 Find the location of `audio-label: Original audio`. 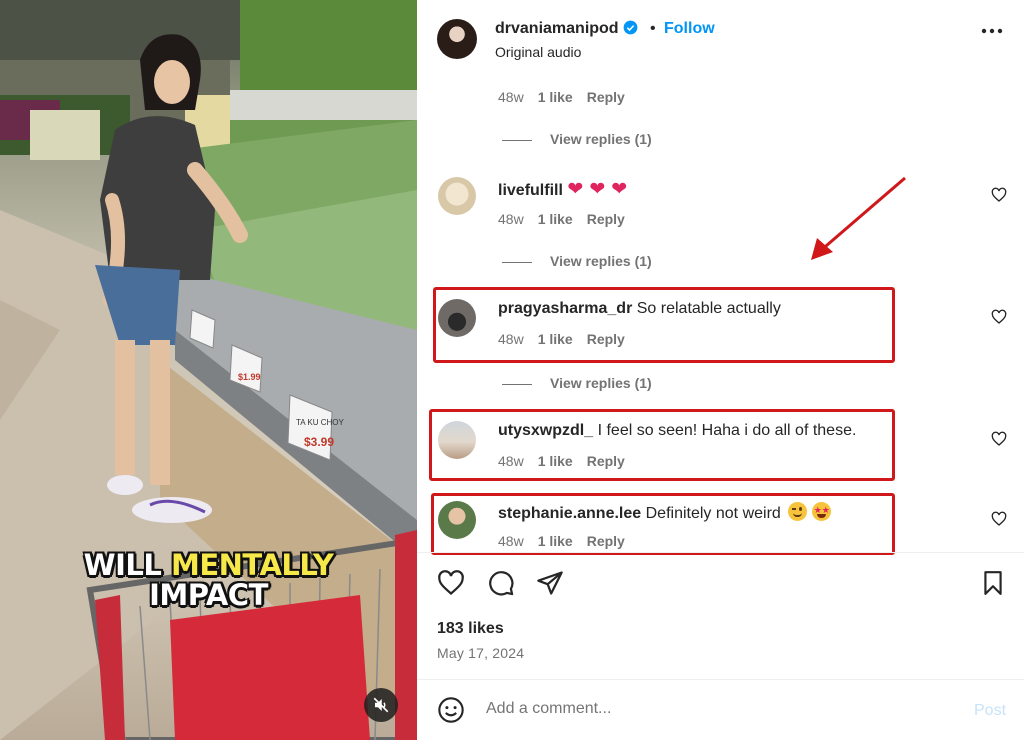

audio-label: Original audio is located at coordinates (538, 52).